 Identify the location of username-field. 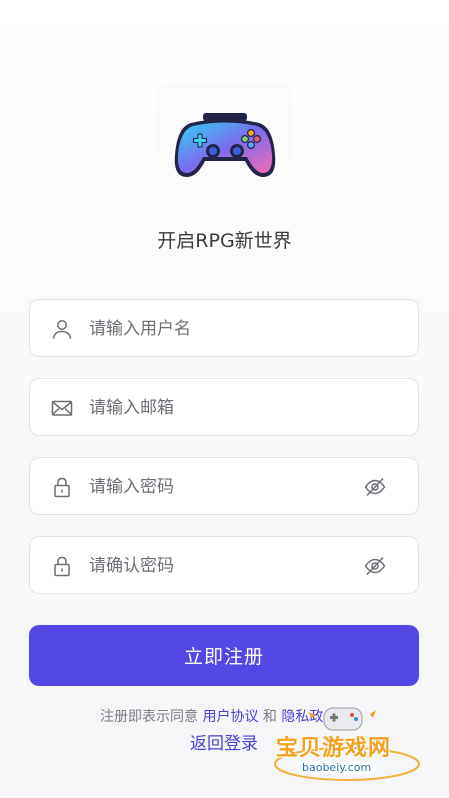
(224, 328).